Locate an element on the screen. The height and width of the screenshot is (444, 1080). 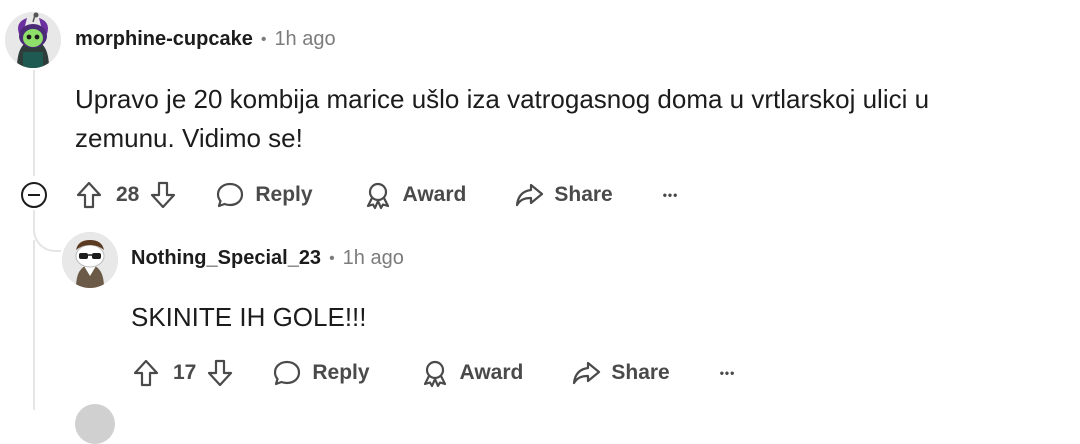
comment-meta: Nothing_Special_23 • 1h ago is located at coordinates (267, 258).